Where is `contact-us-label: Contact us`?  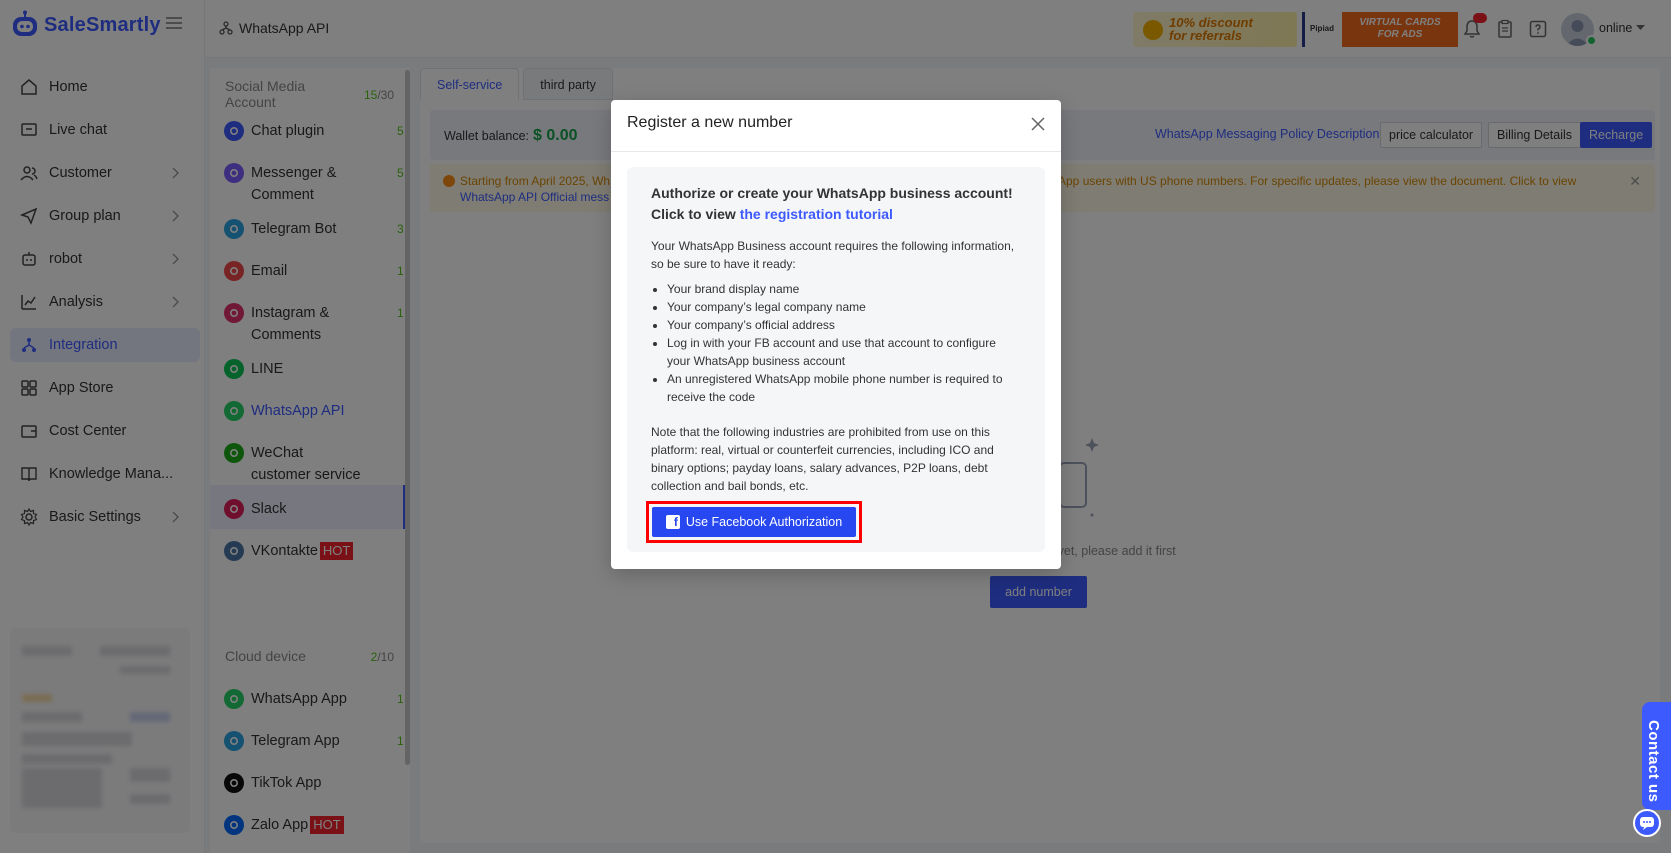
contact-us-label: Contact us is located at coordinates (1653, 761).